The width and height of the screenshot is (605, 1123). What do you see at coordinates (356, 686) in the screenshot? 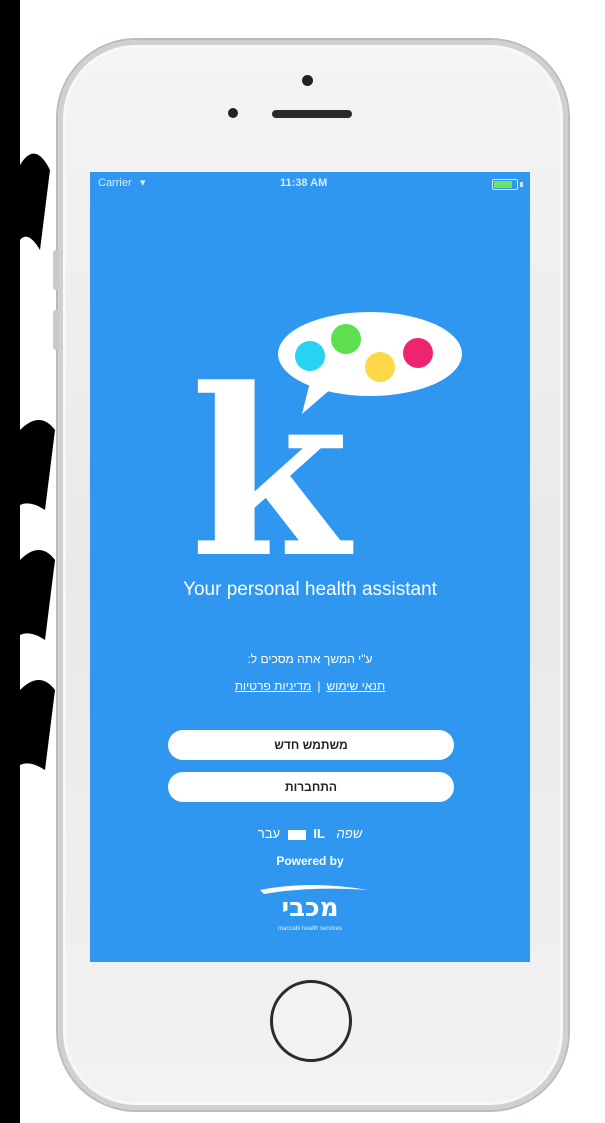
I see `terms-link: תנאי שימוש` at bounding box center [356, 686].